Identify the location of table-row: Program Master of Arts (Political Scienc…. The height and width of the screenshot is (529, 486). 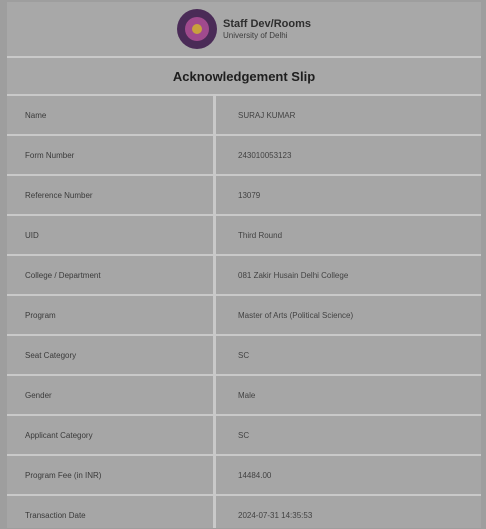
(244, 316).